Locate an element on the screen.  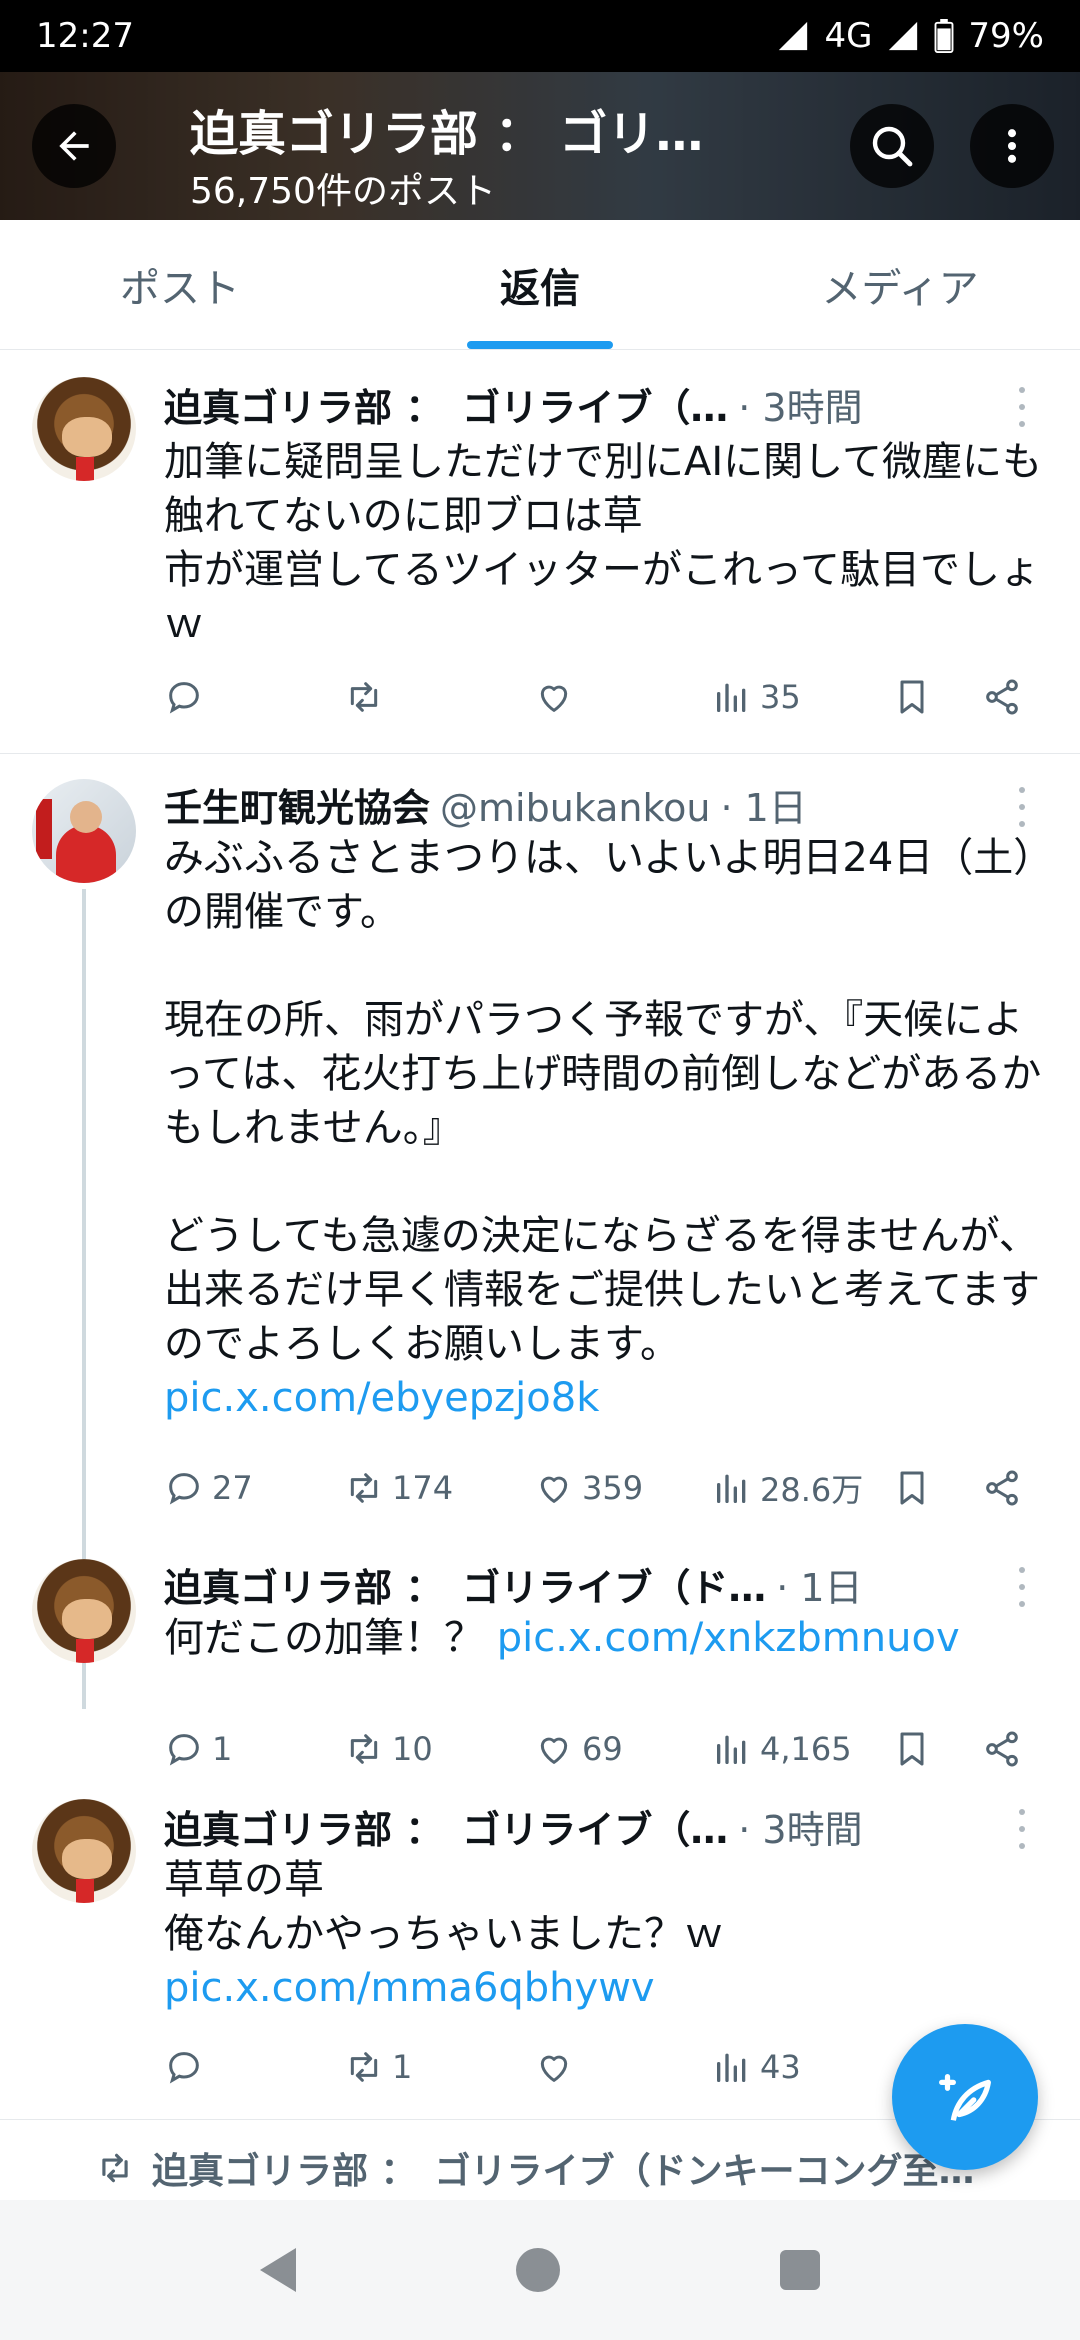
post-count: 56,750件のポスト is located at coordinates (343, 191).